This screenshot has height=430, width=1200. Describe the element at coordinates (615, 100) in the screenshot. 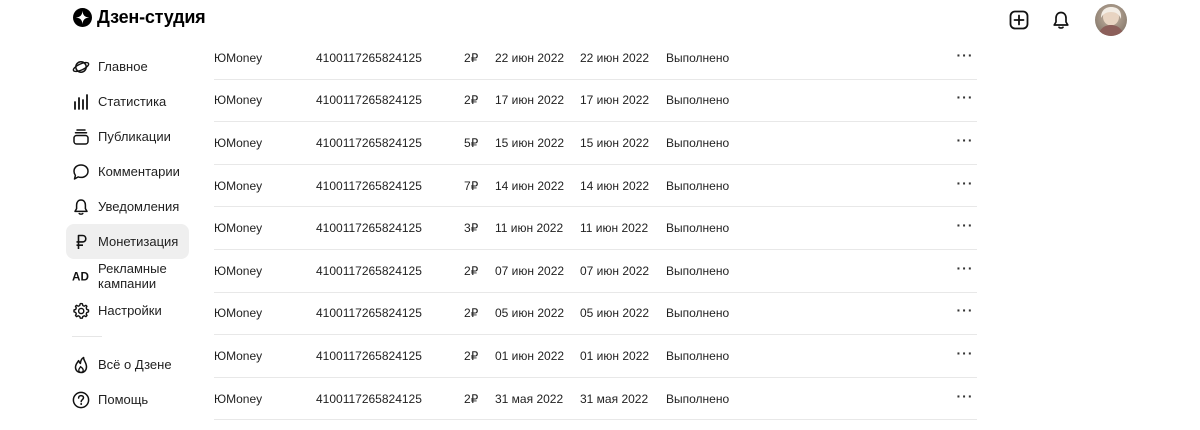

I see `payout-date-paid: 17 июн 2022` at that location.